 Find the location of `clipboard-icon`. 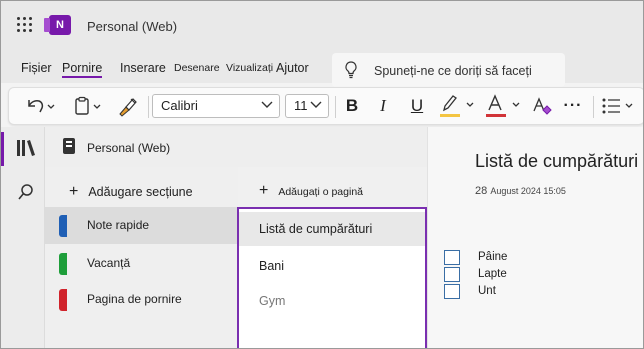

clipboard-icon is located at coordinates (88, 105).